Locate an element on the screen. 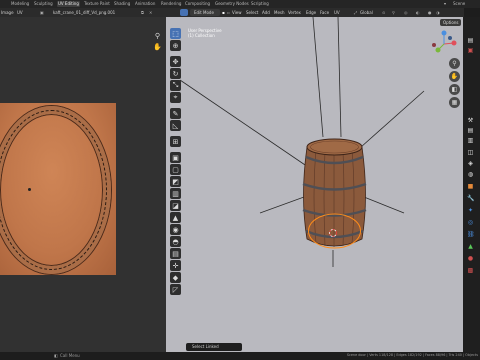 Image resolution: width=480 pixels, height=360 pixels. tool-props-icon: ⚒ is located at coordinates (470, 120).